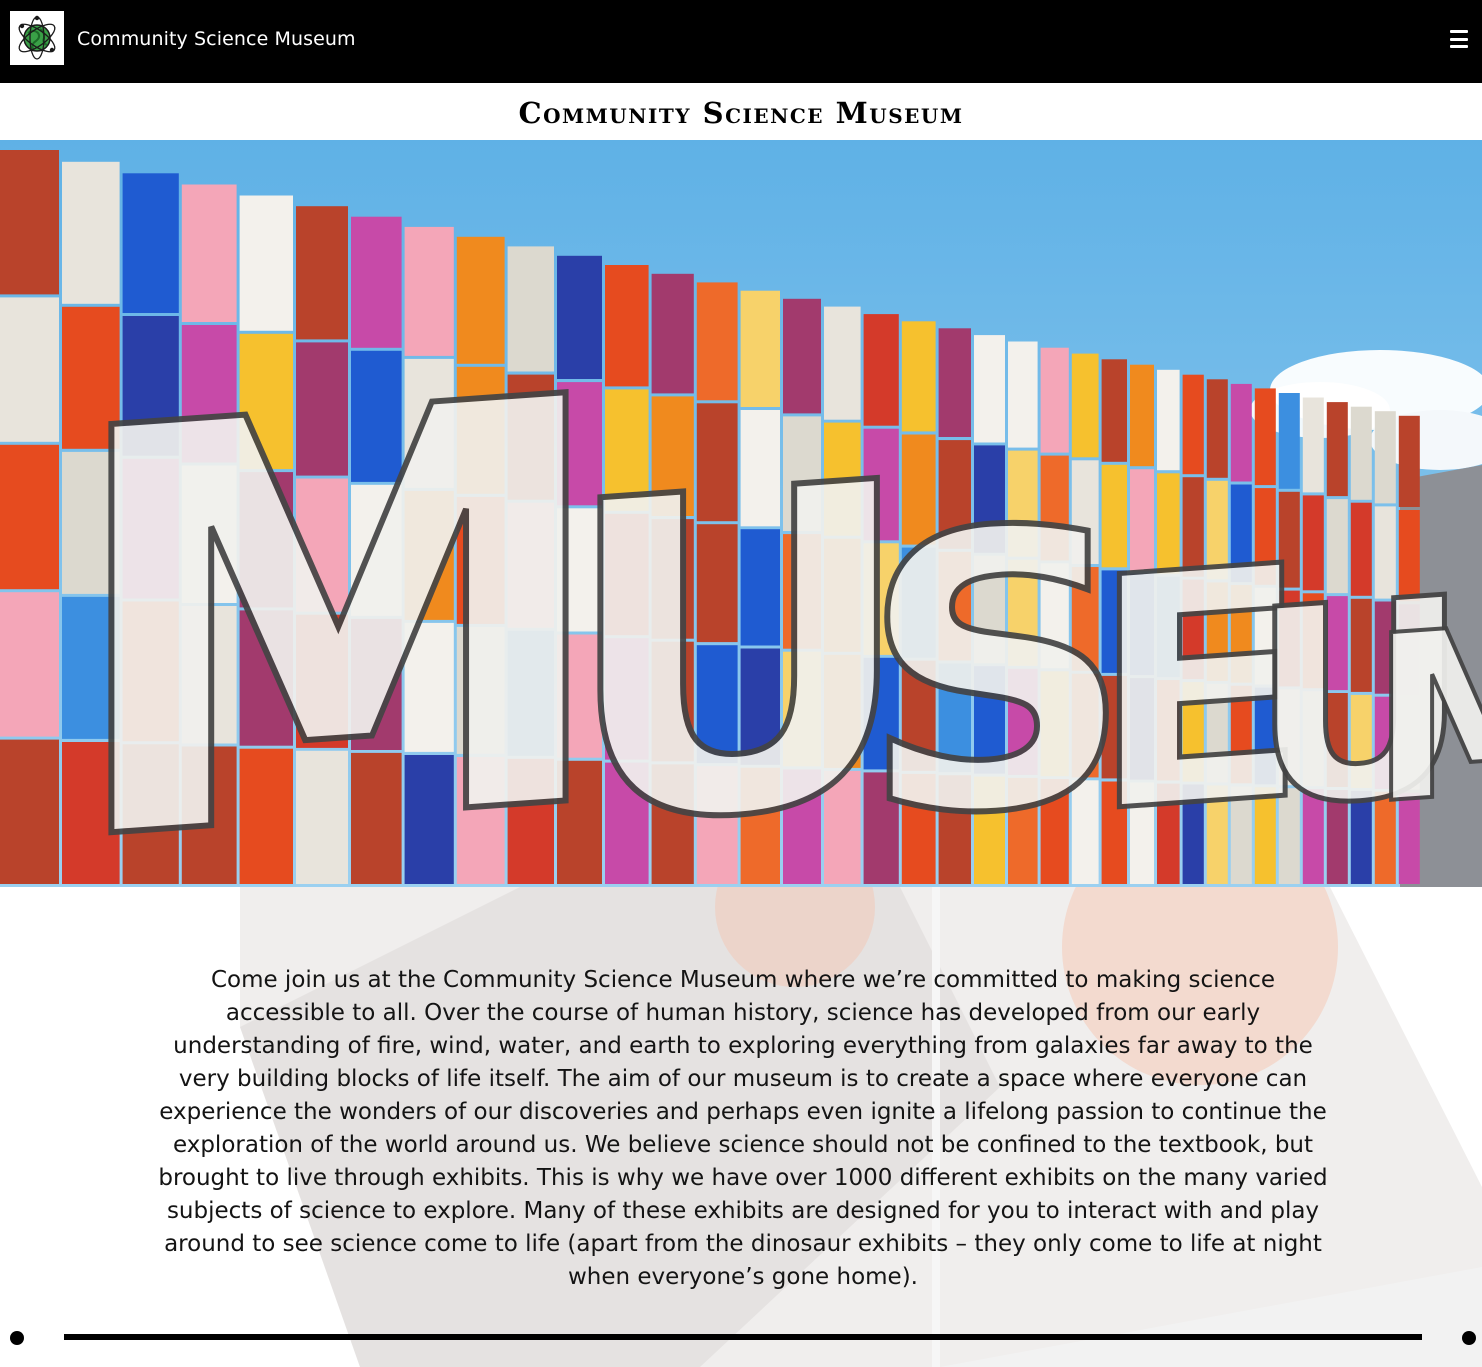  Describe the element at coordinates (216, 39) in the screenshot. I see `brand-name-link: Community Science Museum` at that location.